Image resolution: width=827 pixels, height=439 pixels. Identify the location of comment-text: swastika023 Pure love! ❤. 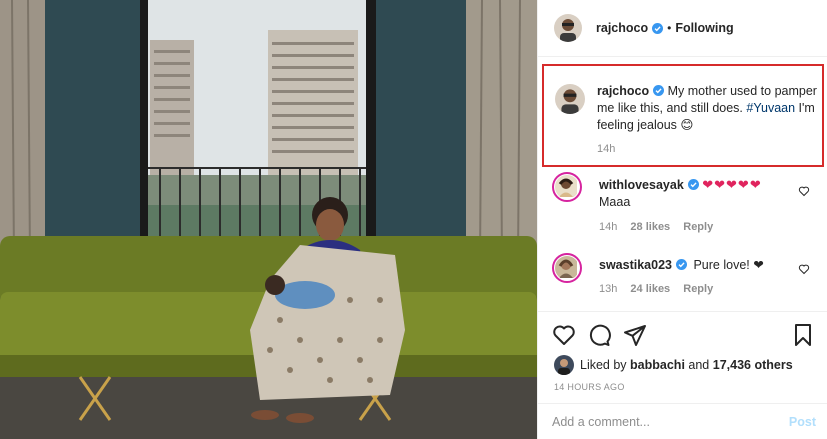
(696, 265).